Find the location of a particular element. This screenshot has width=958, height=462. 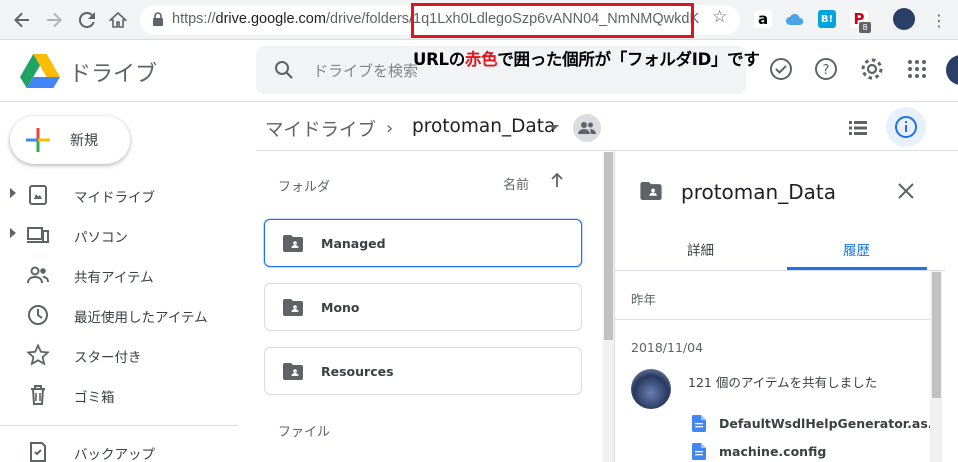

app-name: ドライブ is located at coordinates (113, 72).